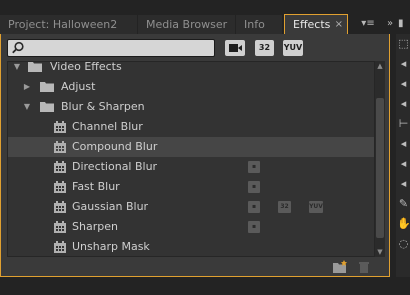 The width and height of the screenshot is (410, 295). What do you see at coordinates (403, 224) in the screenshot?
I see `hand-tool-icon: ✋` at bounding box center [403, 224].